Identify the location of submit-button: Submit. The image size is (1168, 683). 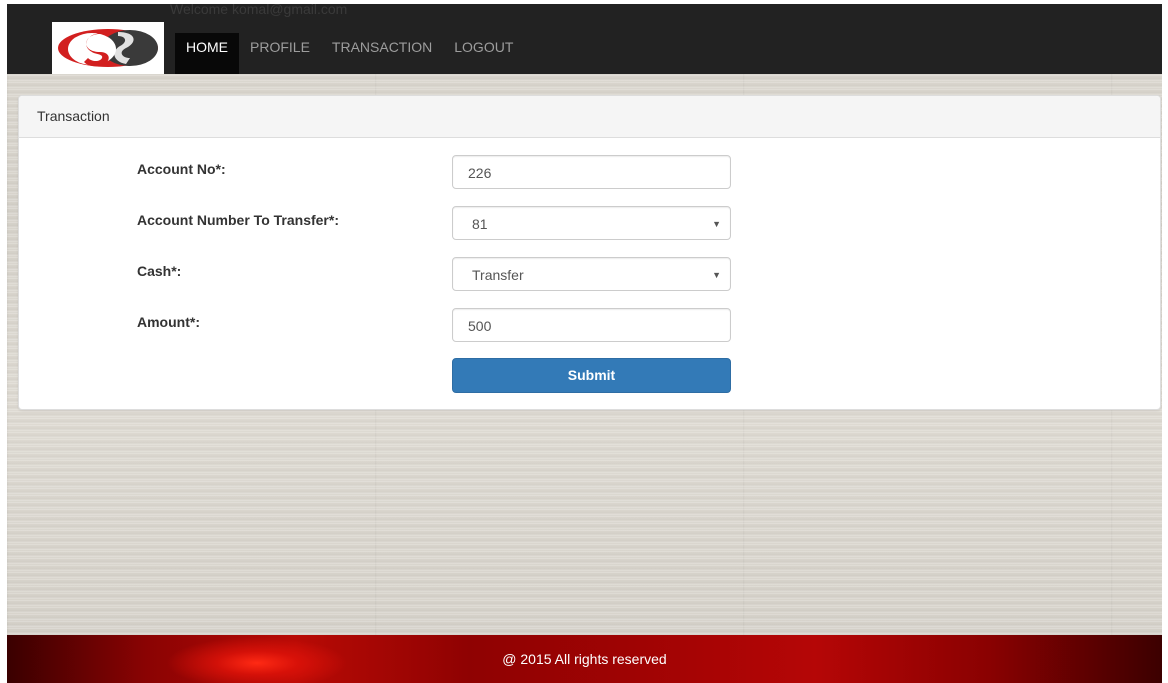
(591, 375).